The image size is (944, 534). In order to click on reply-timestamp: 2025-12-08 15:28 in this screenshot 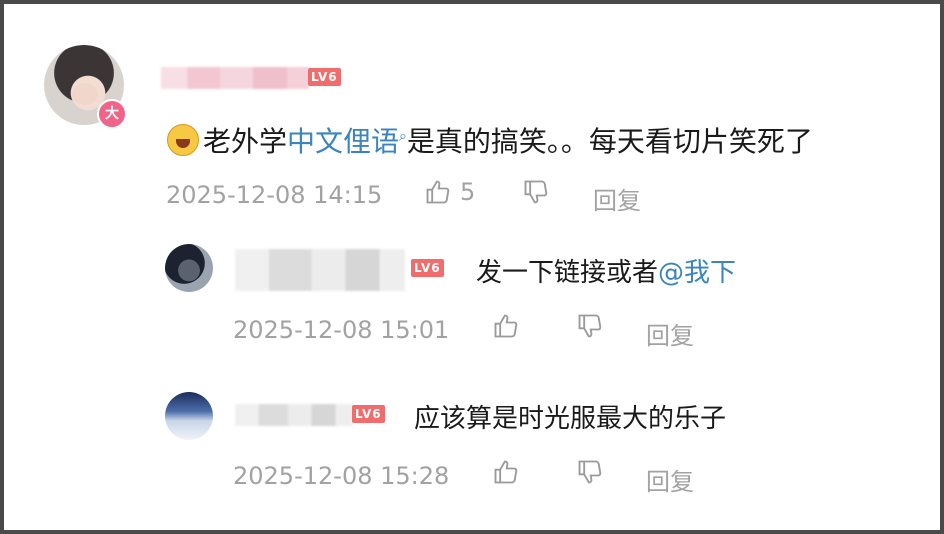, I will do `click(341, 476)`.